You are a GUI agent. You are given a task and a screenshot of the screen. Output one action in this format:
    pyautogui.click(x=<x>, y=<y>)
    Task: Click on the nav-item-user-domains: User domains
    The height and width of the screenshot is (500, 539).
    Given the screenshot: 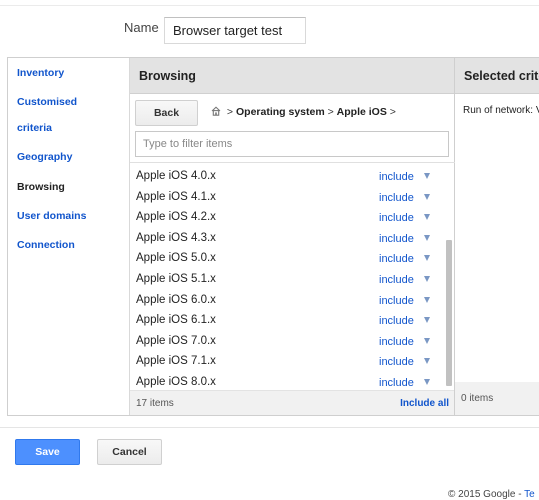 What is the action you would take?
    pyautogui.click(x=51, y=216)
    